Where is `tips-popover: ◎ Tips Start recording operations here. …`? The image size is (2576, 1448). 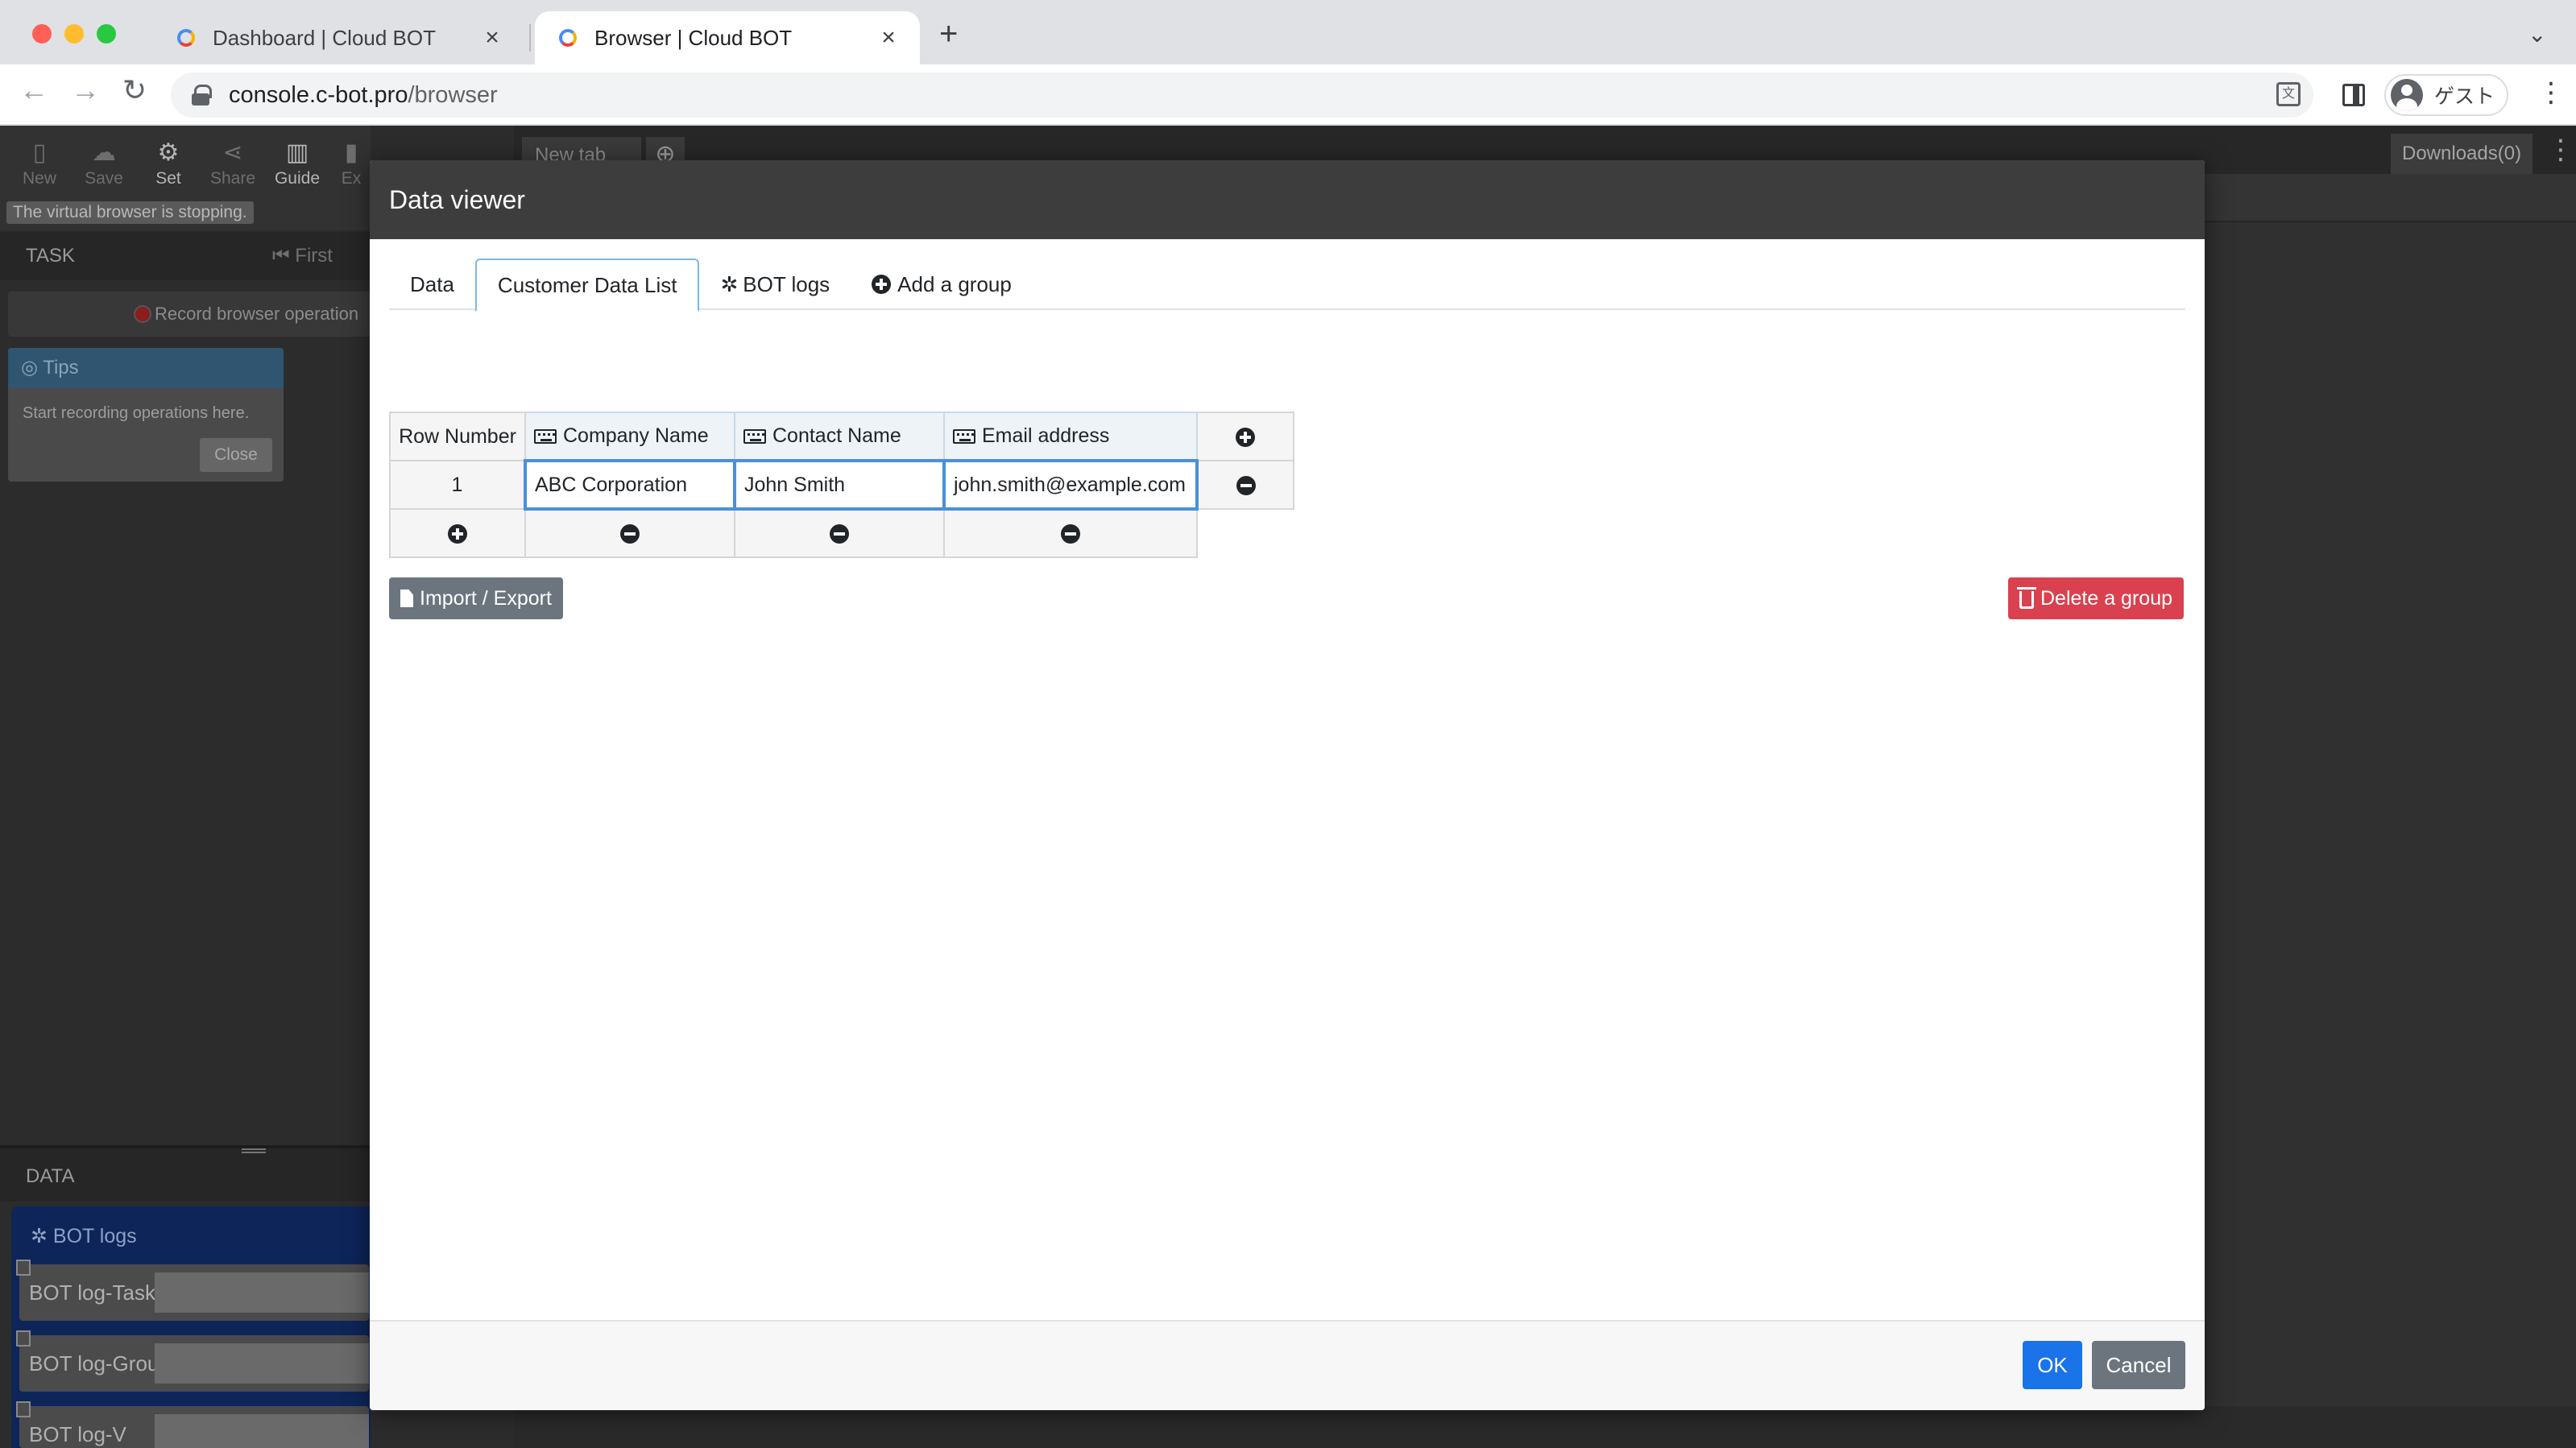 tips-popover: ◎ Tips Start recording operations here. … is located at coordinates (146, 415).